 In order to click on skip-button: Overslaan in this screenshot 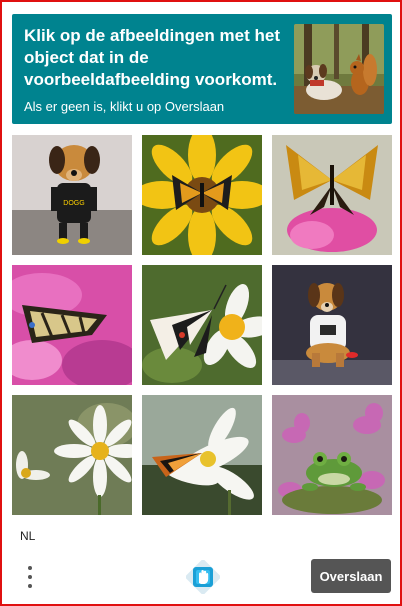, I will do `click(351, 576)`.